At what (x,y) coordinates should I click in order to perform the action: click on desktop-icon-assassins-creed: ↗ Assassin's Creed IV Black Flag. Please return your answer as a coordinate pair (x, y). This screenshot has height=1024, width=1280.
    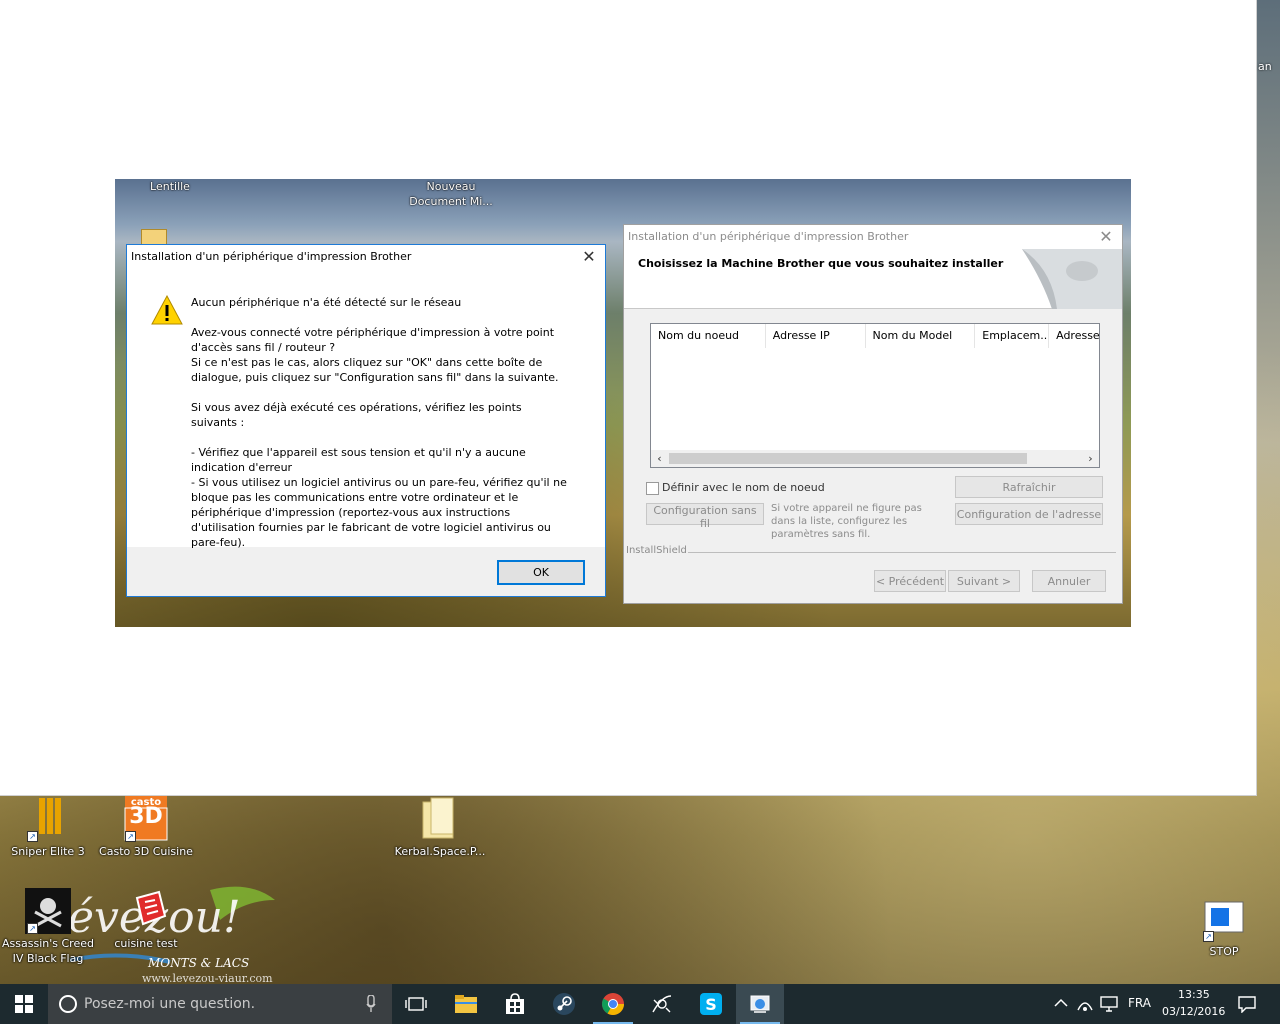
    Looking at the image, I should click on (48, 927).